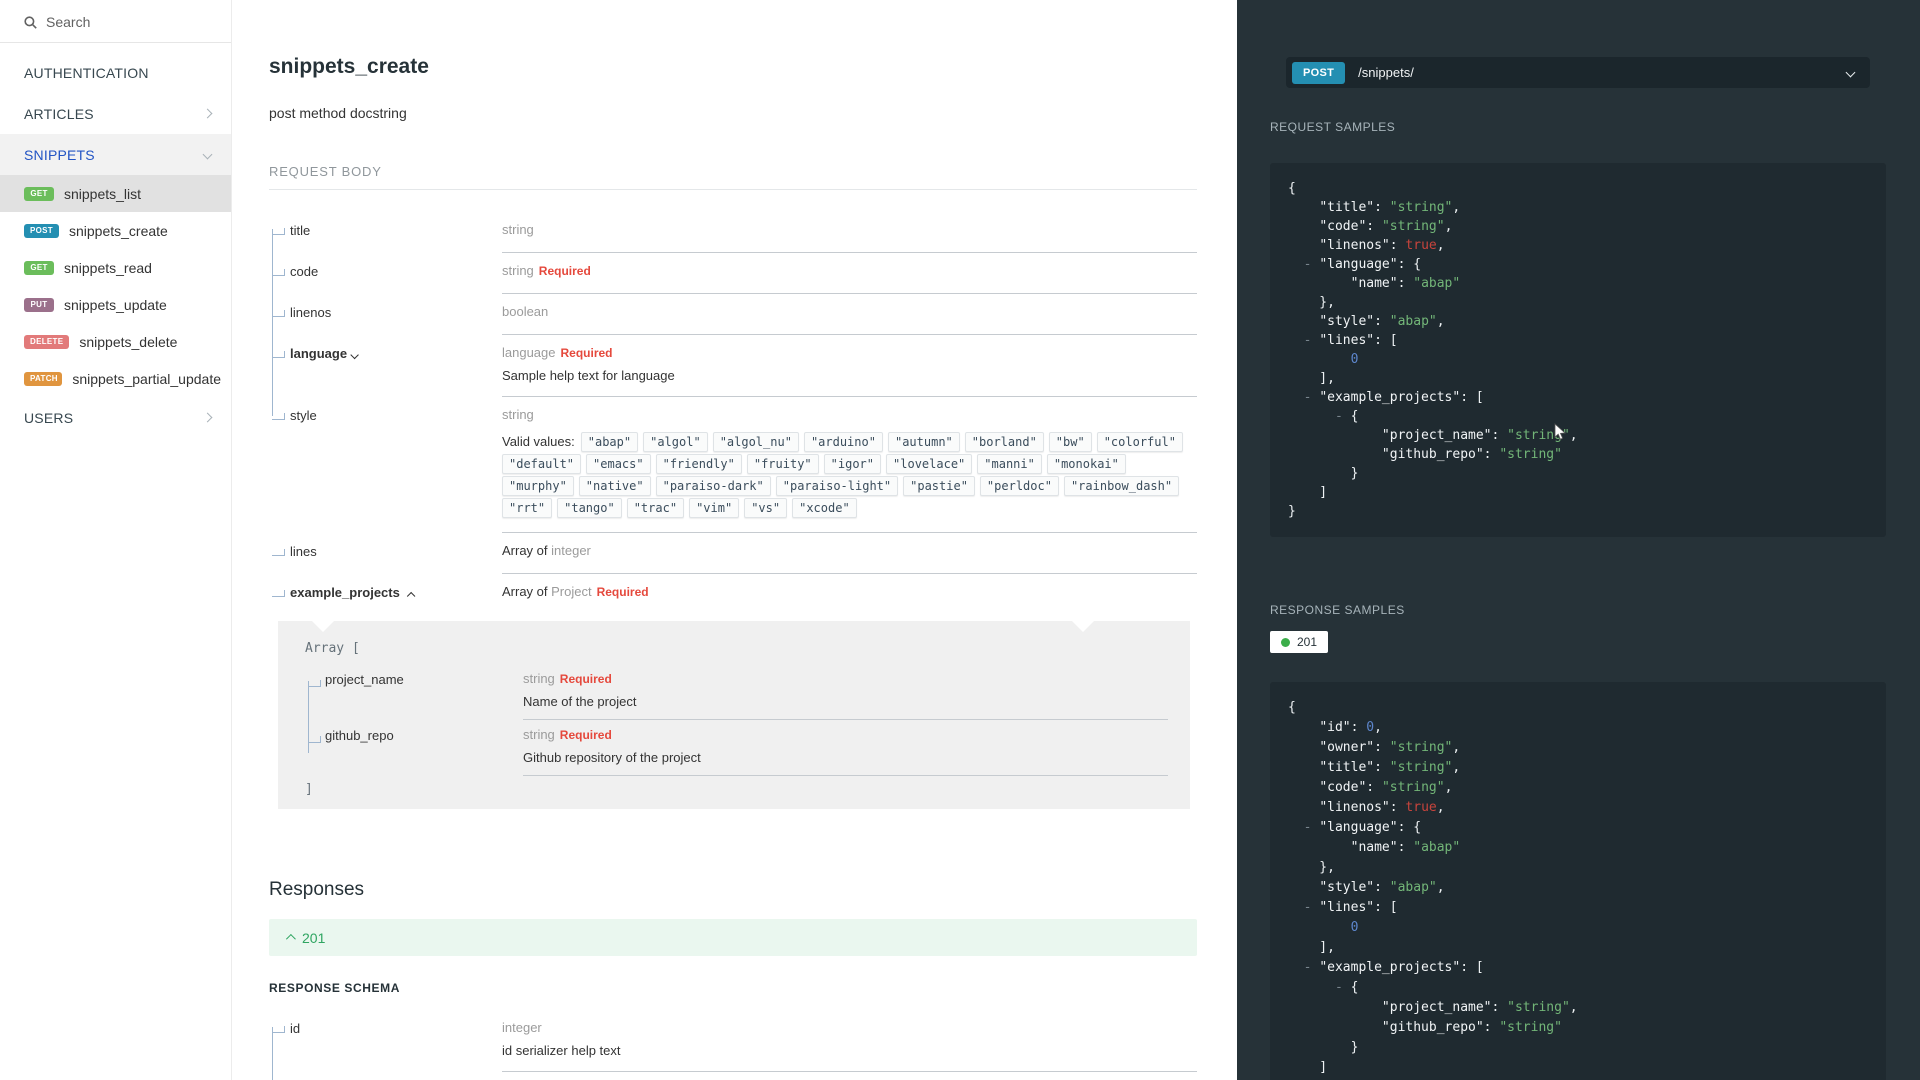 The width and height of the screenshot is (1920, 1080). I want to click on enum-pill: "algol", so click(675, 442).